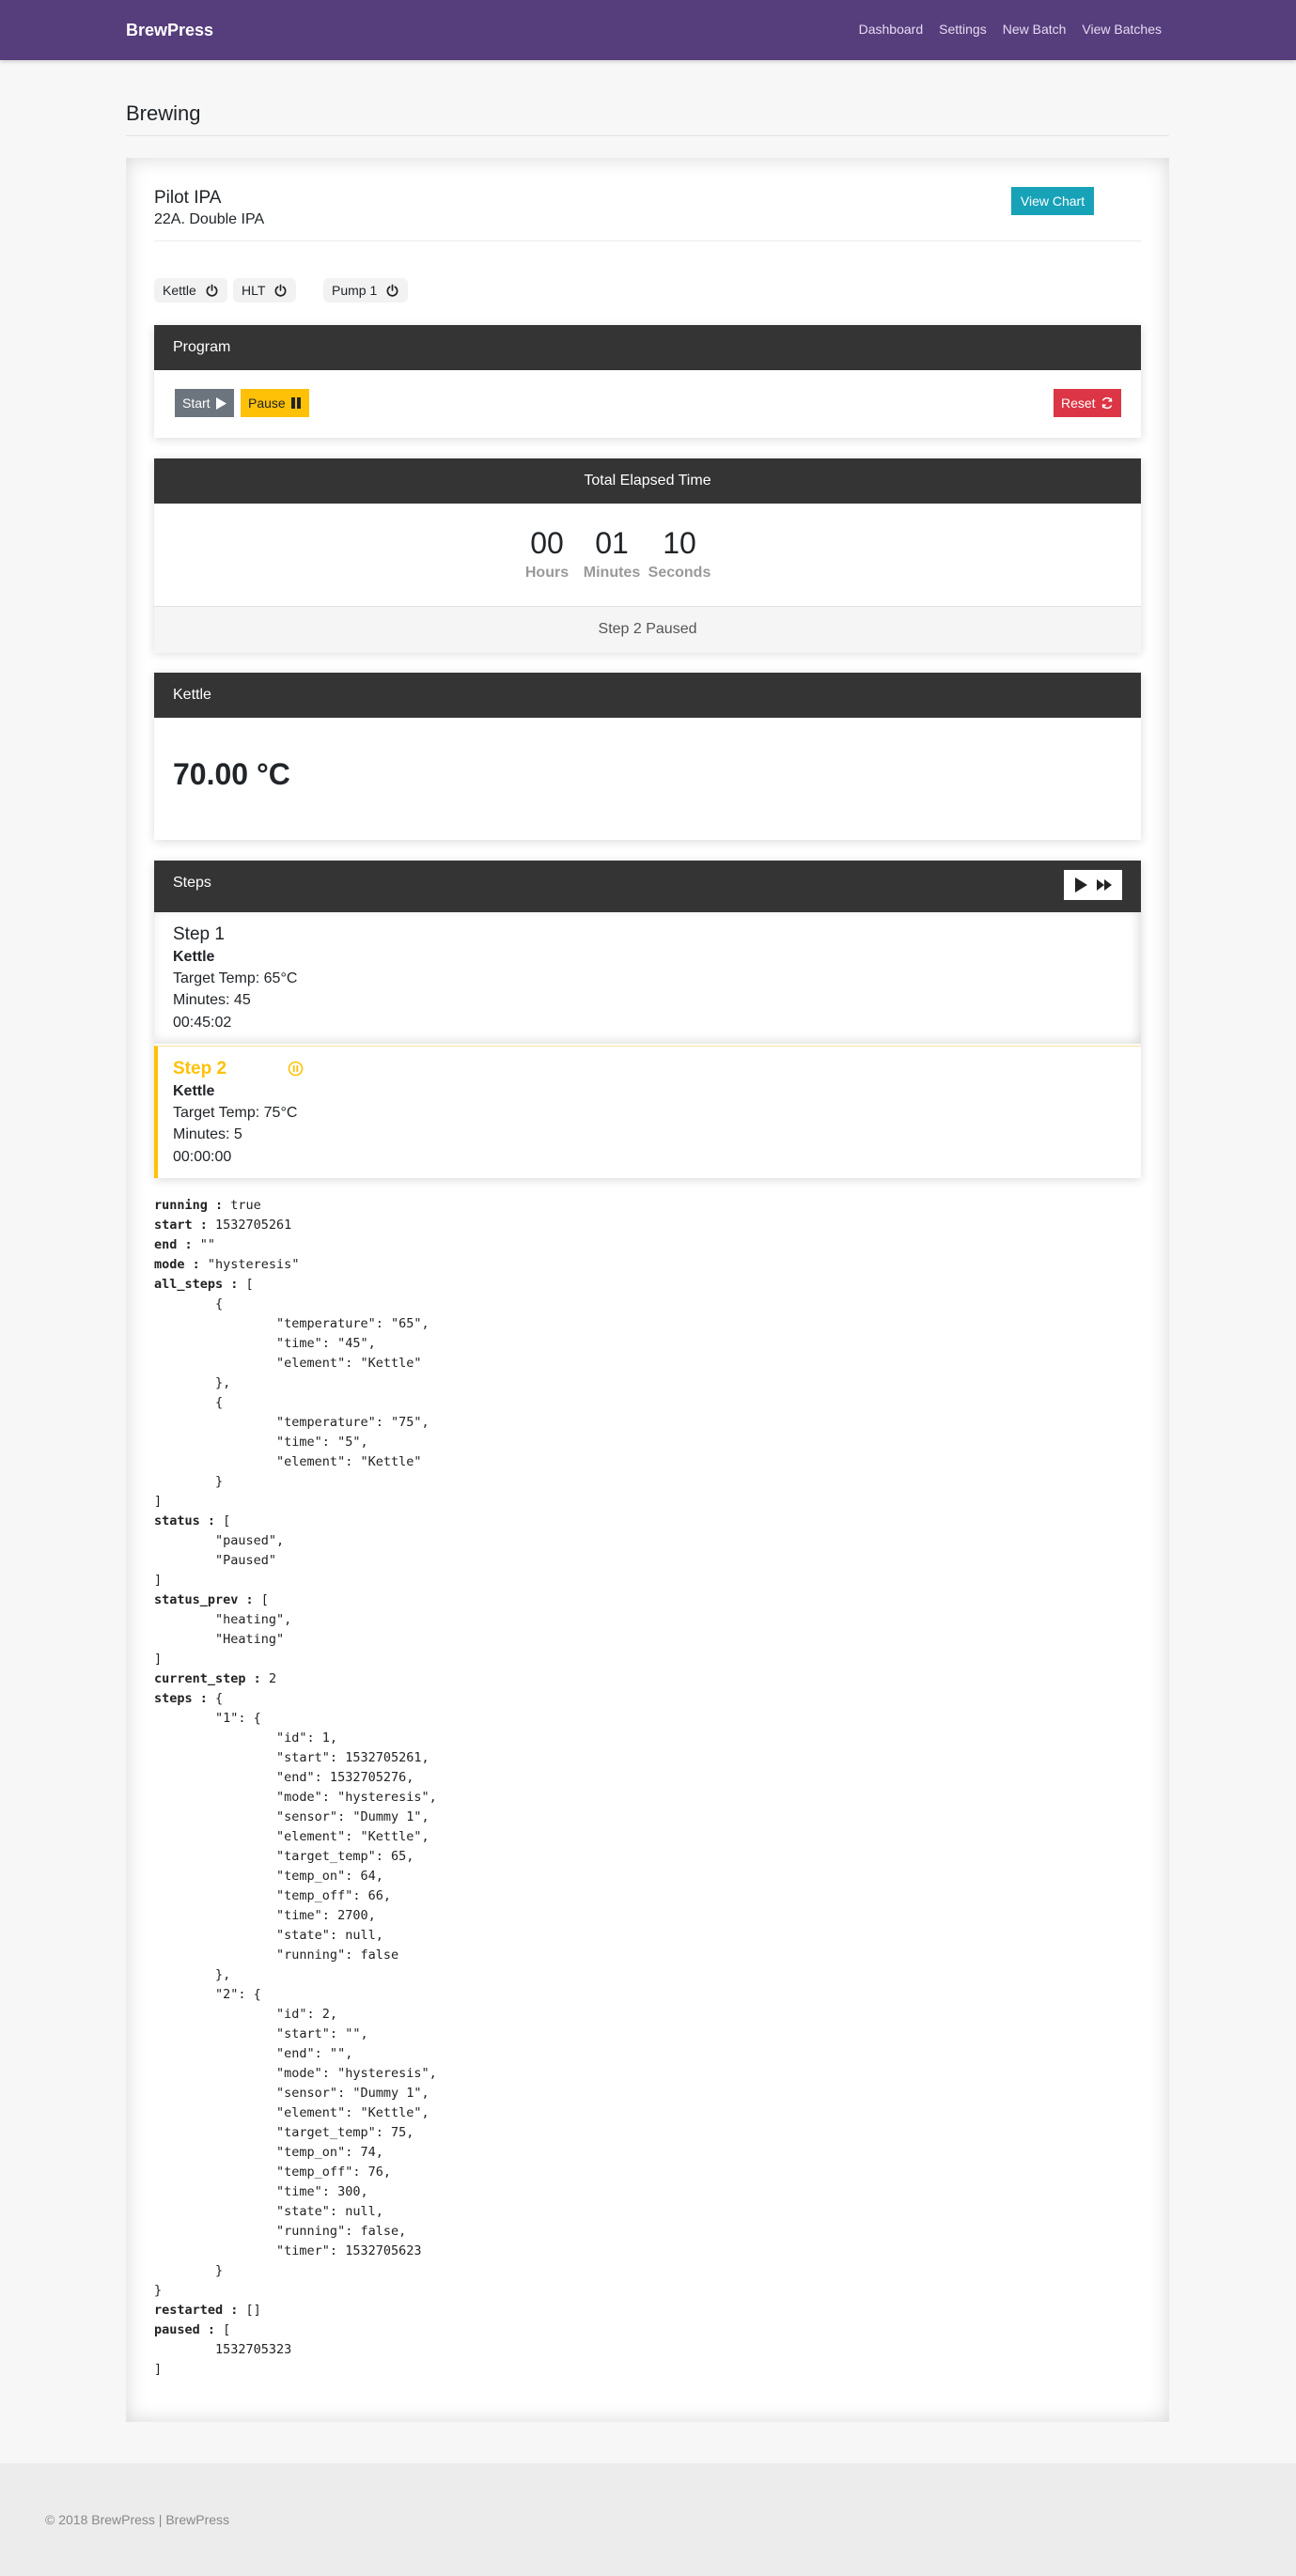 The height and width of the screenshot is (2576, 1296). I want to click on dump-value: "id": 1,, so click(246, 1738).